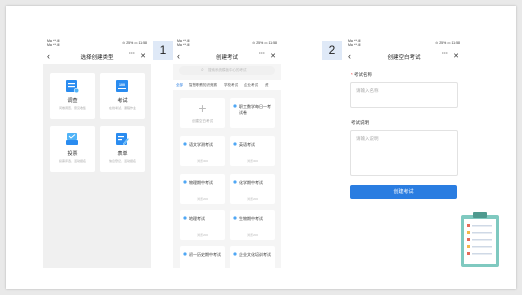 This screenshot has width=522, height=295. I want to click on create-blank-exam-card: + 创建空白考试, so click(202, 113).